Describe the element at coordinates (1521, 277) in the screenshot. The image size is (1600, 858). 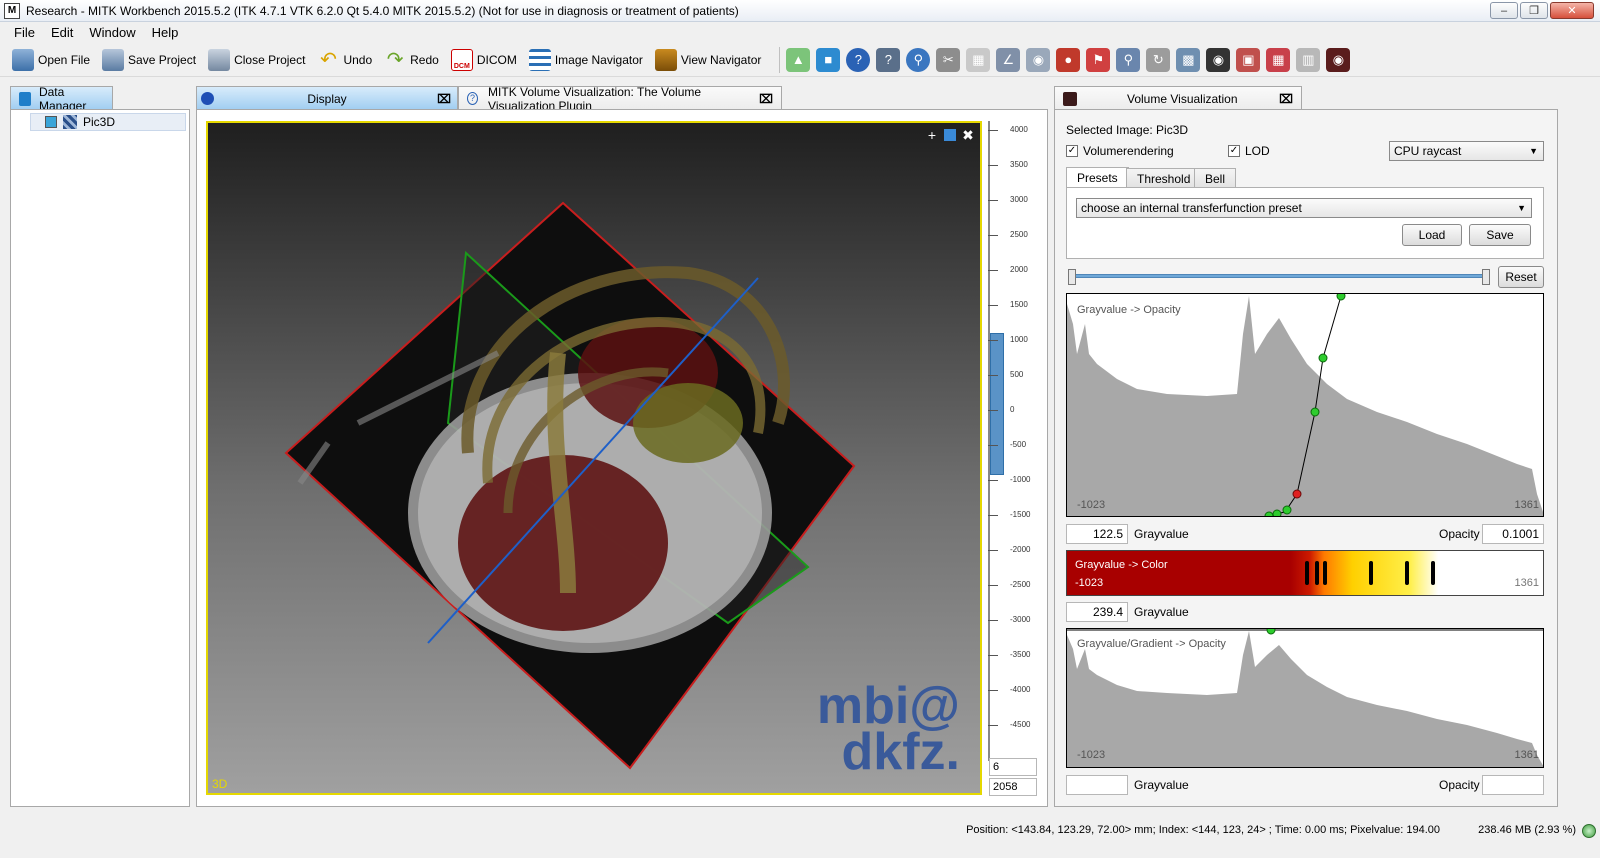
I see `reset-button: Reset` at that location.